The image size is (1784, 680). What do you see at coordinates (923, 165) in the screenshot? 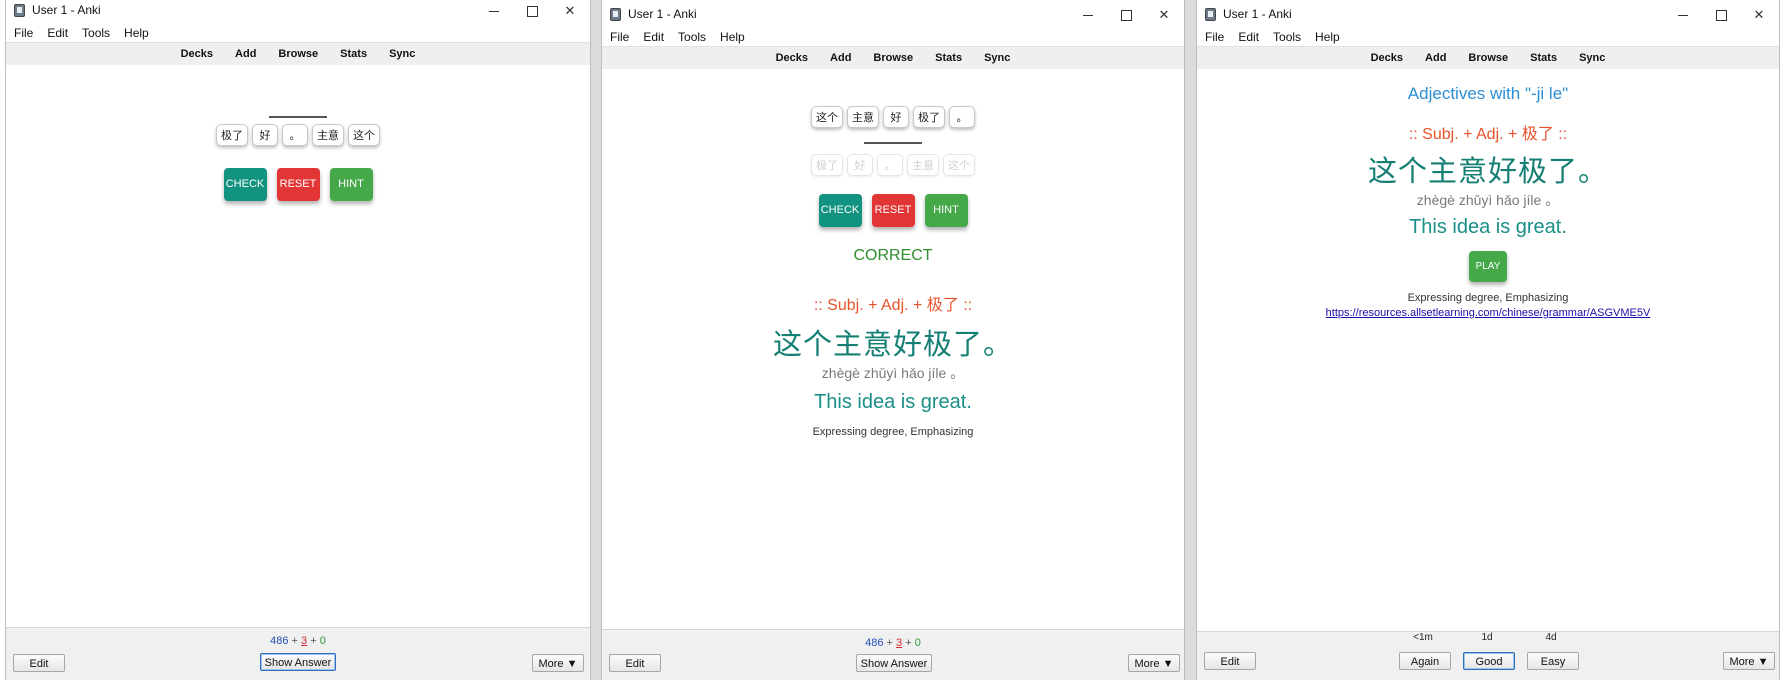
I see `ghost-tile: 主意` at bounding box center [923, 165].